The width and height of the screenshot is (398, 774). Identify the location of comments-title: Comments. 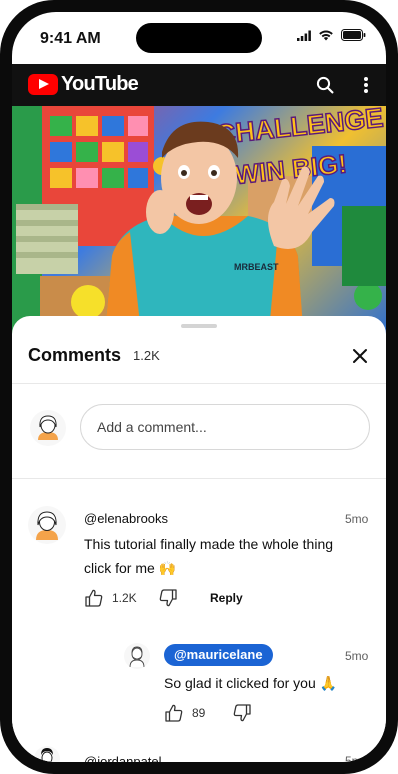
(75, 355).